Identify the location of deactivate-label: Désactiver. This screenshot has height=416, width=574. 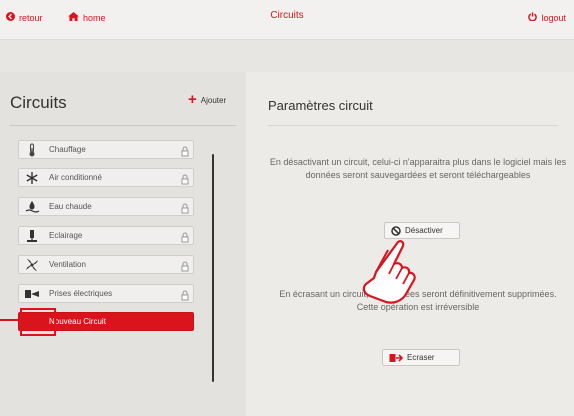
(424, 230).